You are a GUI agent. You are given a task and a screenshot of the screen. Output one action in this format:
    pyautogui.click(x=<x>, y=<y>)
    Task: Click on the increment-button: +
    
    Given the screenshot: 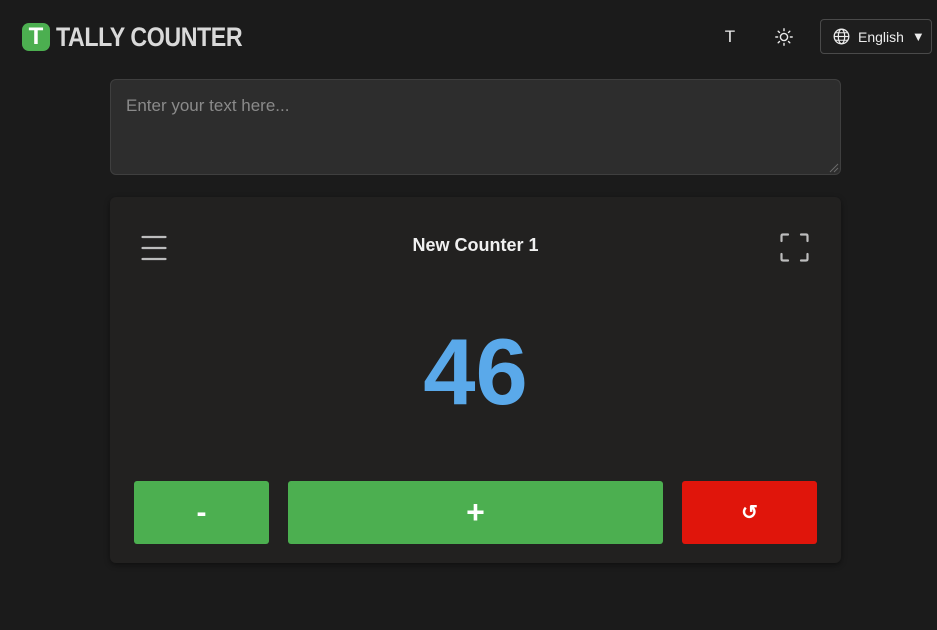 What is the action you would take?
    pyautogui.click(x=475, y=512)
    